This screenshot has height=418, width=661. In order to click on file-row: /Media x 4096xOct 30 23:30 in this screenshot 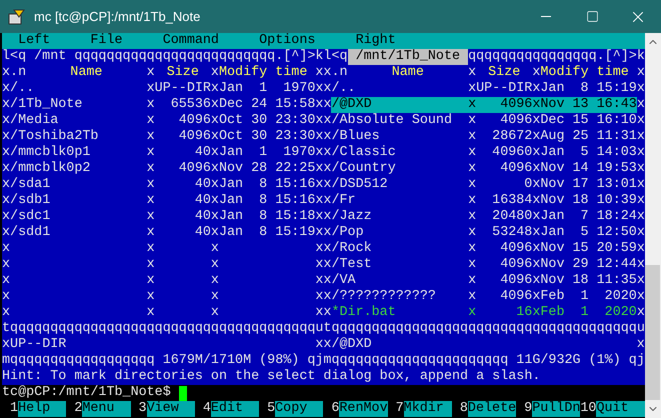, I will do `click(163, 121)`.